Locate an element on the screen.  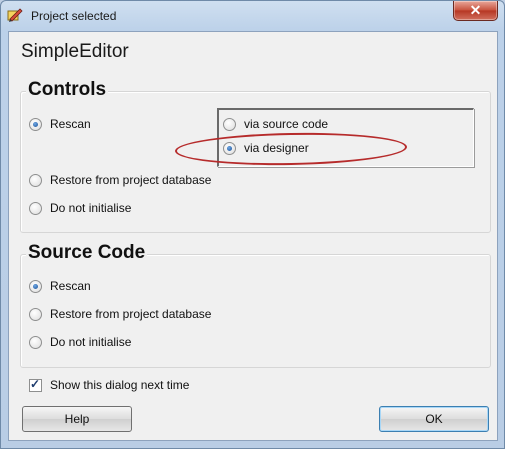
source-restore-radio: Restore from project database is located at coordinates (120, 314).